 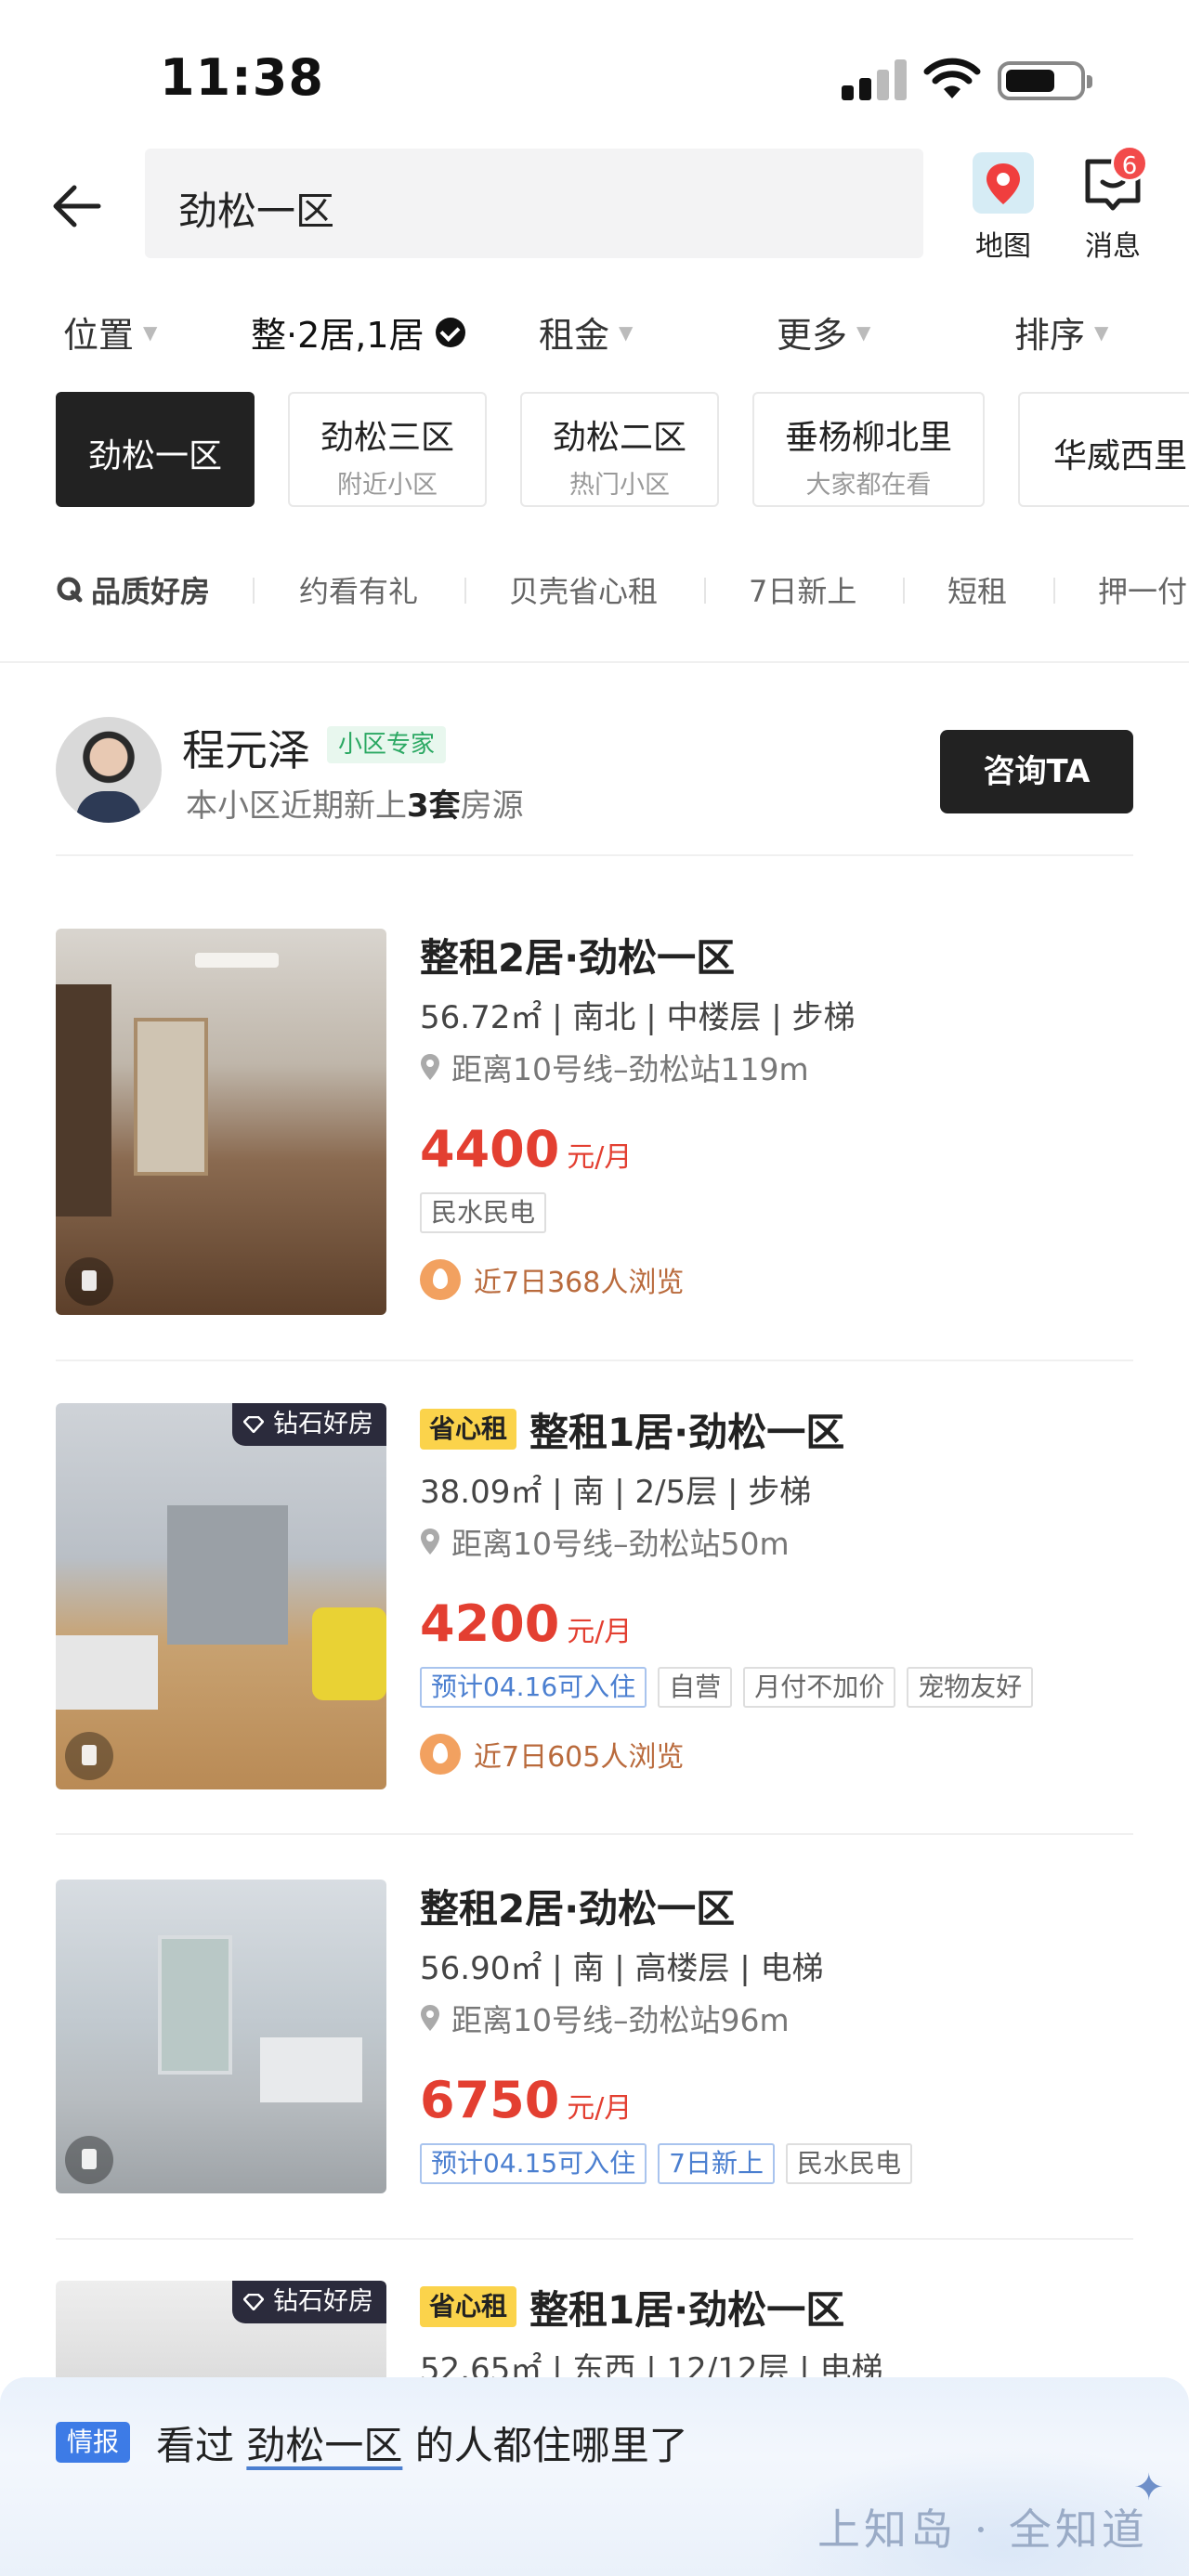 What do you see at coordinates (526, 2100) in the screenshot?
I see `listing-price: 6750 元/月` at bounding box center [526, 2100].